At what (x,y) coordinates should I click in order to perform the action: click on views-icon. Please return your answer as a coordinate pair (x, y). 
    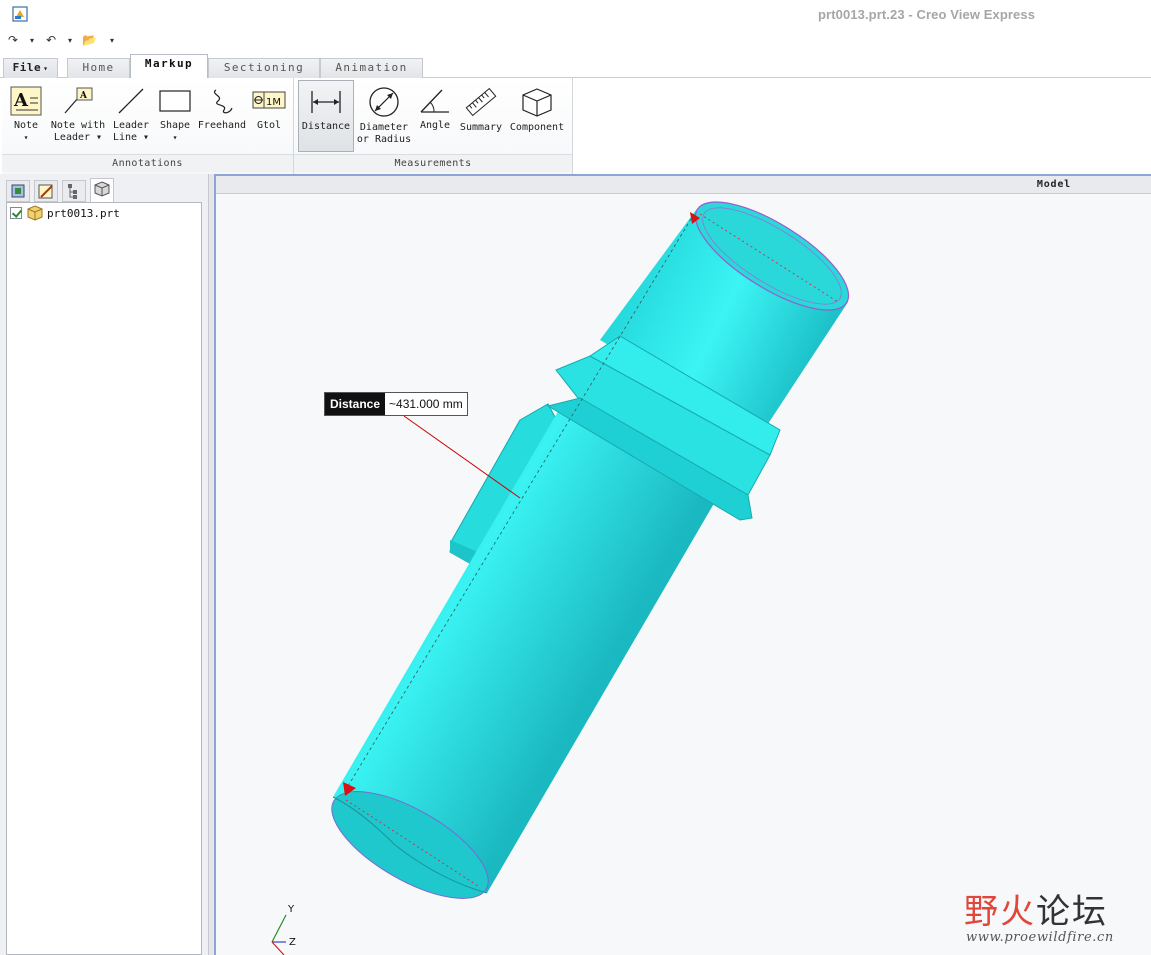
    Looking at the image, I should click on (18, 191).